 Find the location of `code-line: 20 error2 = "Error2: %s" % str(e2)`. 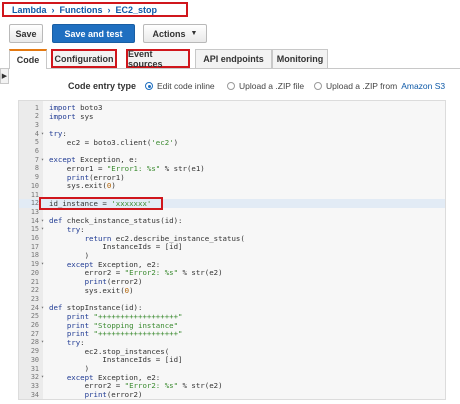

code-line: 20 error2 = "Error2: %s" % str(e2) is located at coordinates (232, 273).